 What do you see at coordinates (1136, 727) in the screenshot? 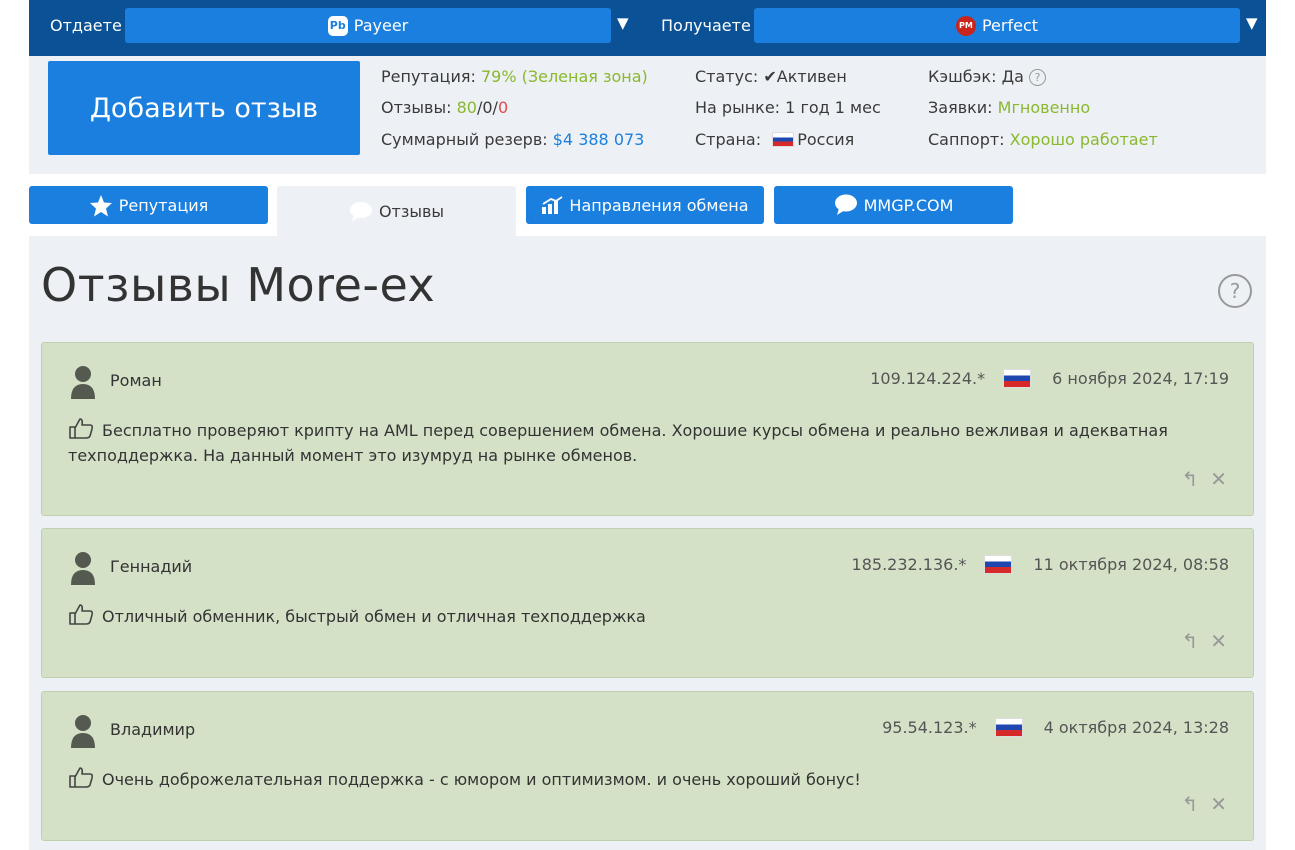
I see `review-date: 4 октября 2024, 13:28` at bounding box center [1136, 727].